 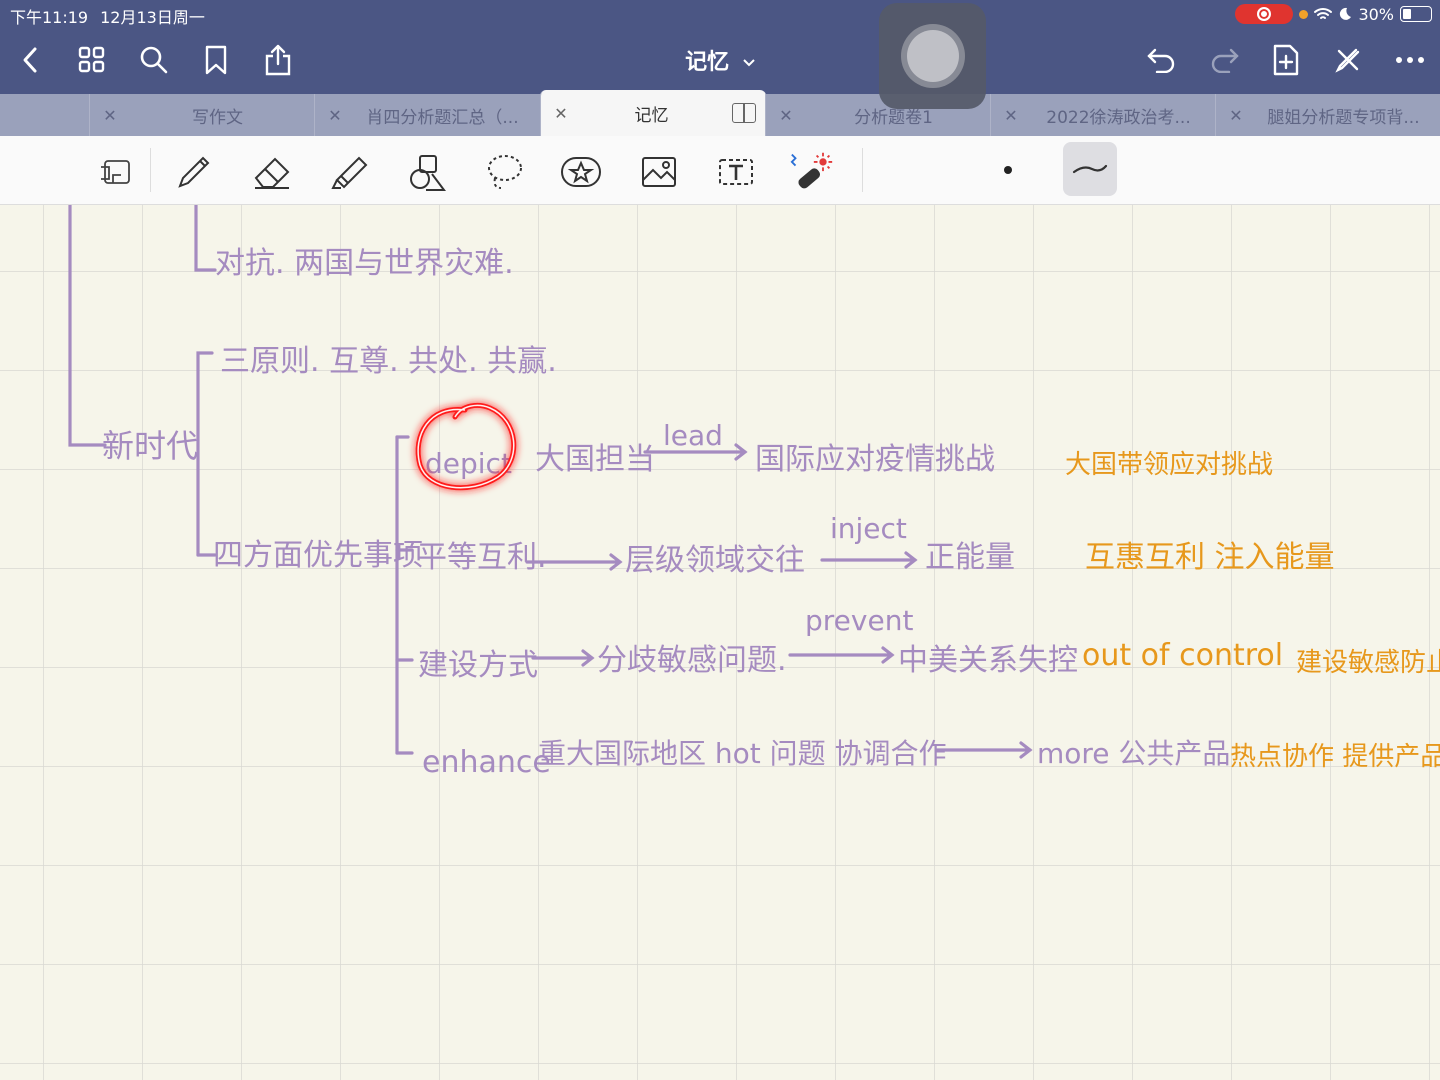 What do you see at coordinates (486, 762) in the screenshot?
I see `note-text: enhance` at bounding box center [486, 762].